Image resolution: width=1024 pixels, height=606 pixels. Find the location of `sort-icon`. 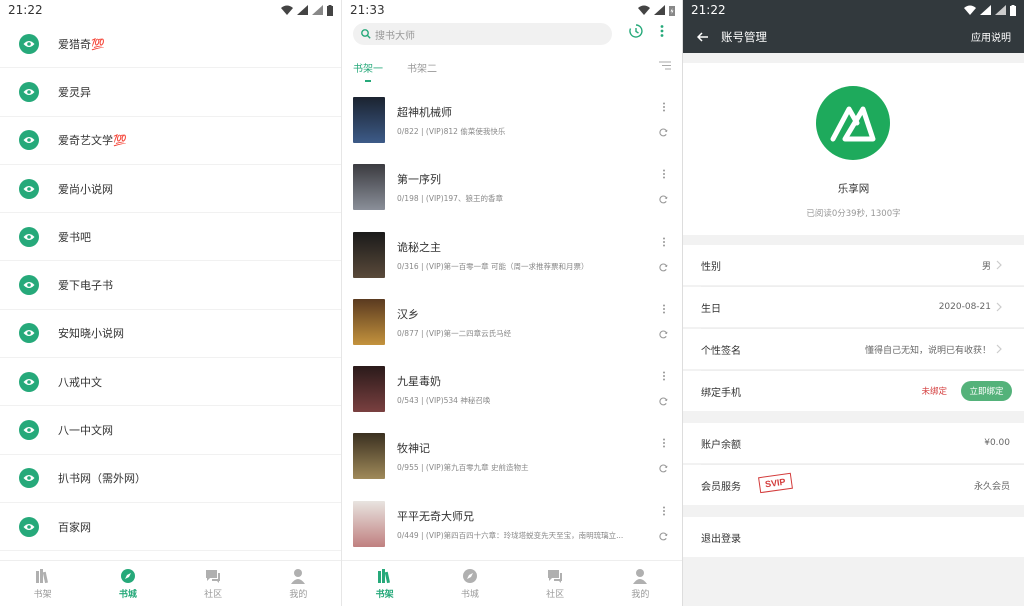

sort-icon is located at coordinates (665, 65).